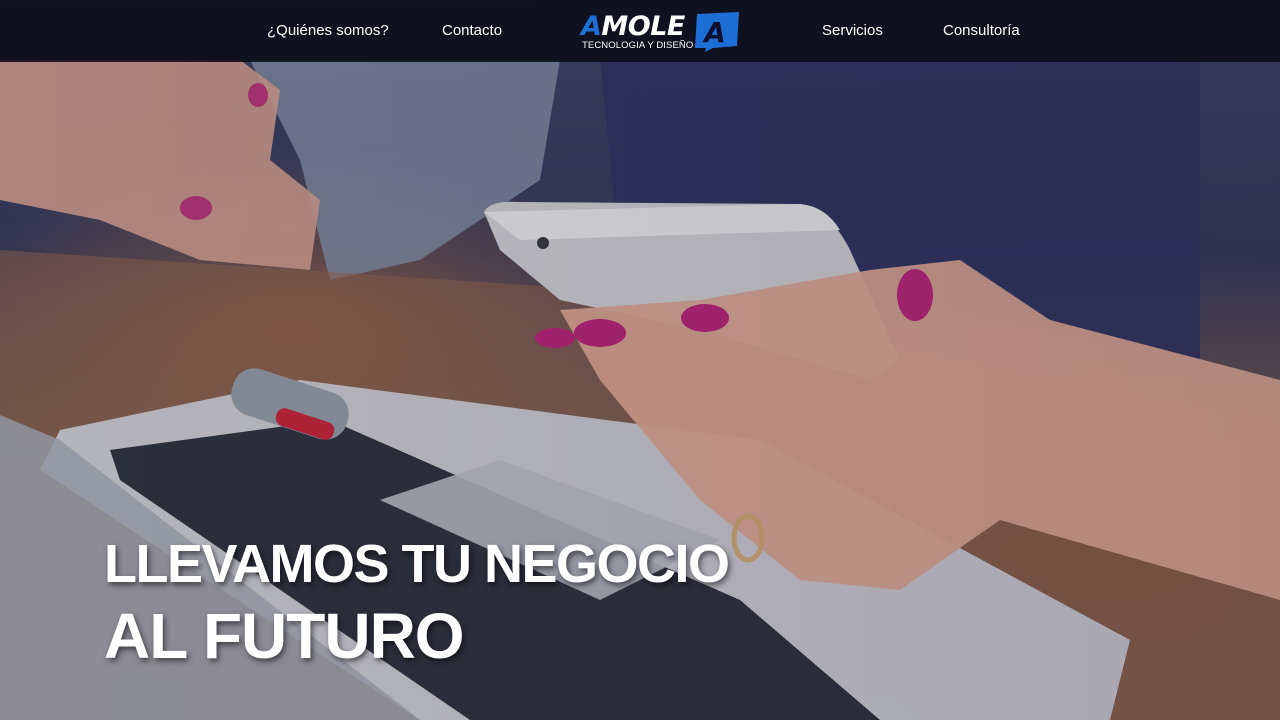 This screenshot has width=1280, height=720. Describe the element at coordinates (638, 45) in the screenshot. I see `logo-tagline: TECNOLOGIA Y DISEÑO` at that location.